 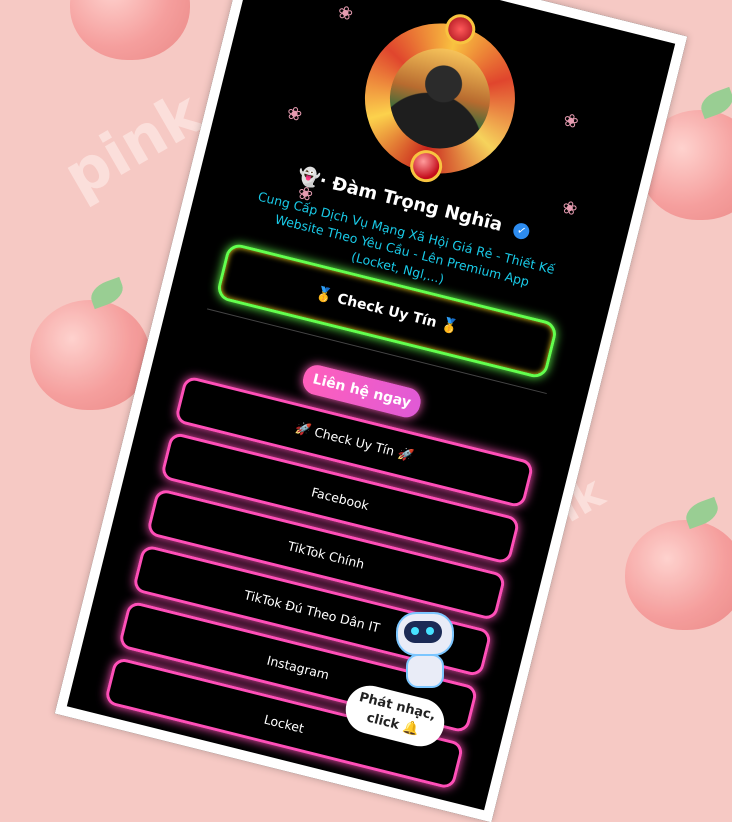 What do you see at coordinates (440, 98) in the screenshot?
I see `avatar-frame` at bounding box center [440, 98].